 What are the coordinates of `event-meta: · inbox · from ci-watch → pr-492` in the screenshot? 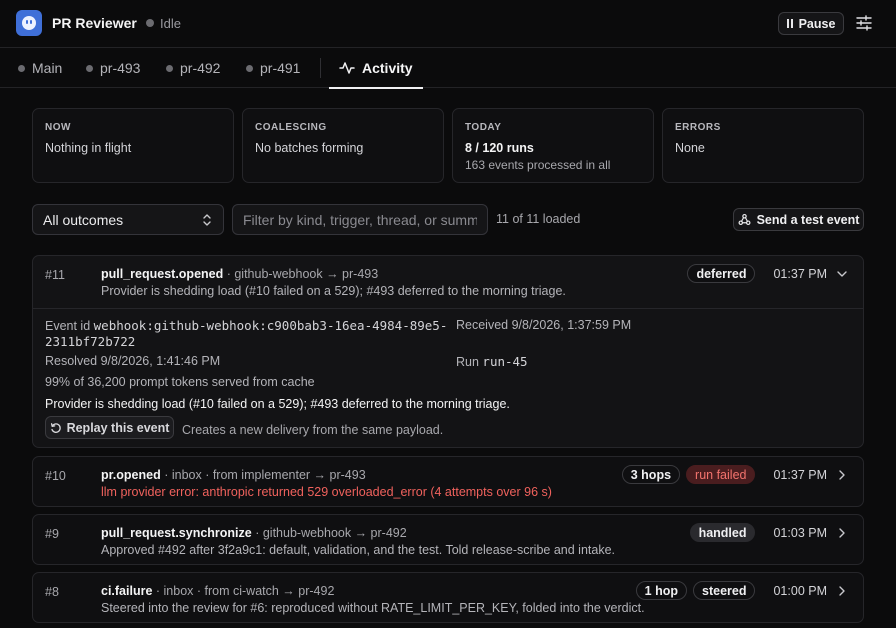 It's located at (243, 591).